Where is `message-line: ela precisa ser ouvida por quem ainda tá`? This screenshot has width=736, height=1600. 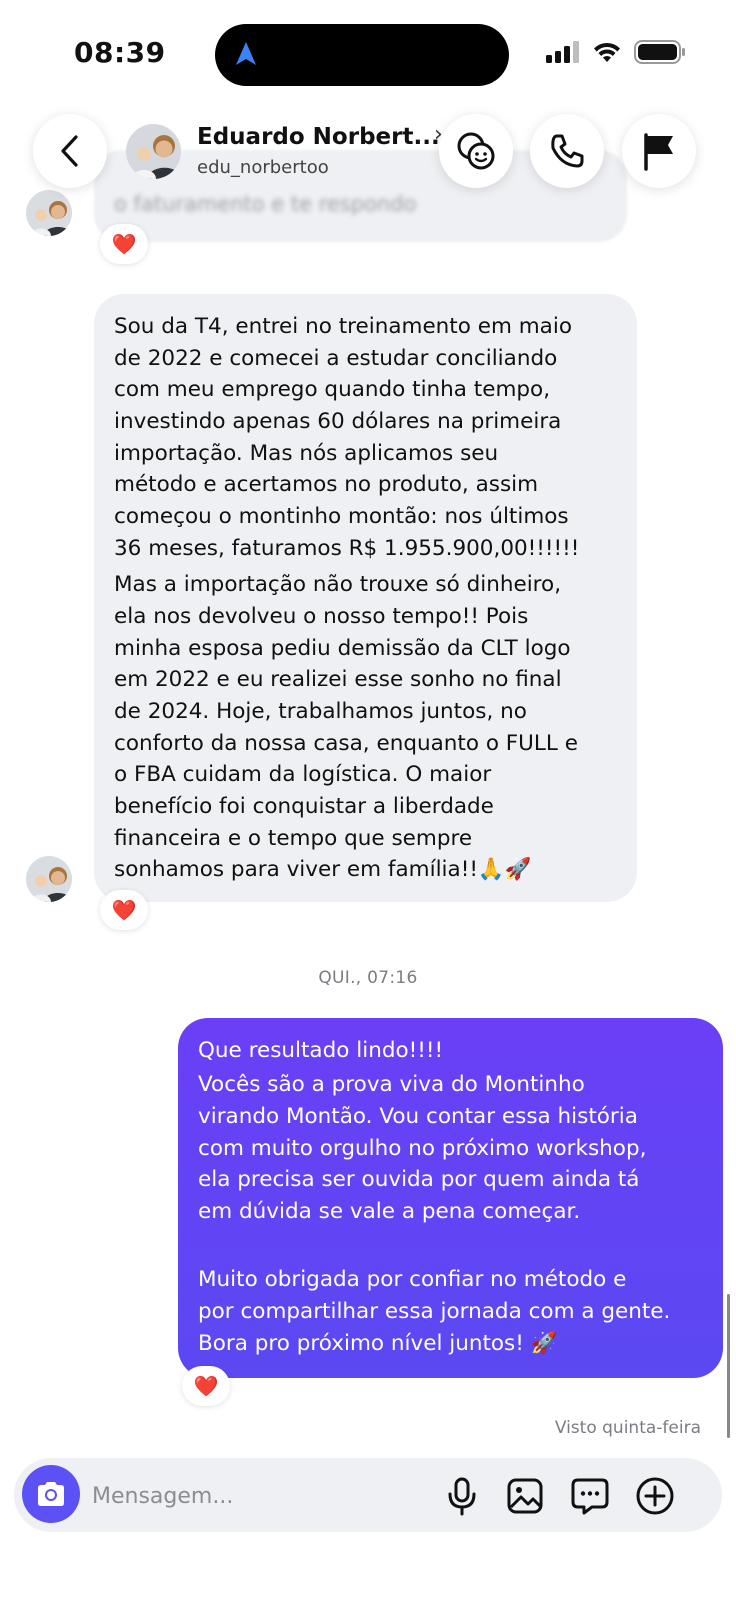
message-line: ela precisa ser ouvida por quem ainda tá is located at coordinates (419, 1179).